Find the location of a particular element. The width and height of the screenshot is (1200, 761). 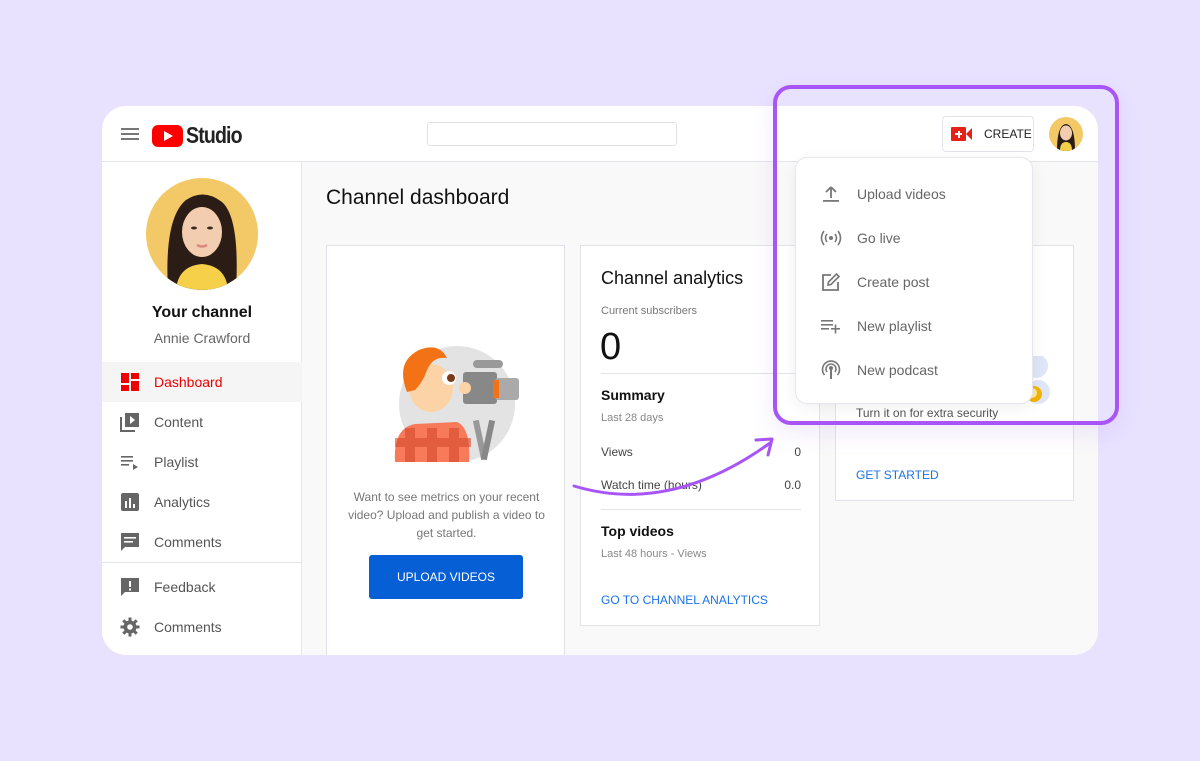

playlist-add-icon is located at coordinates (831, 326).